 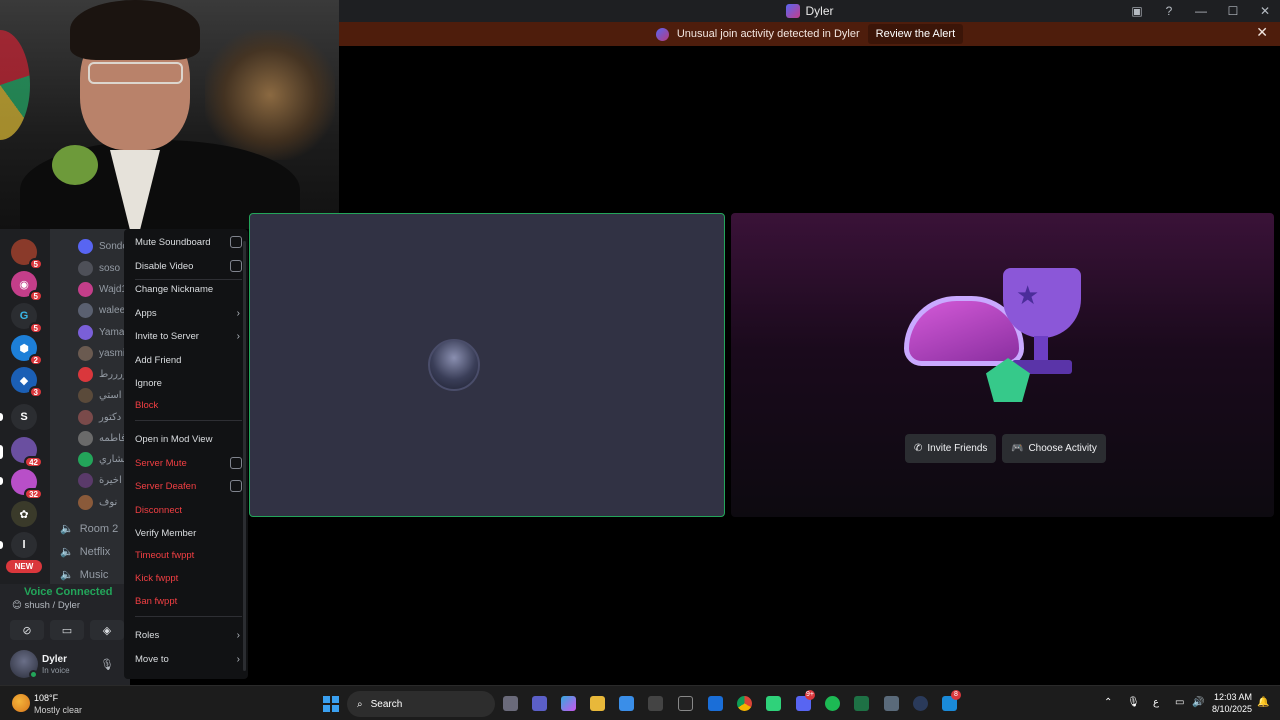 I want to click on copilot-icon, so click(x=568, y=703).